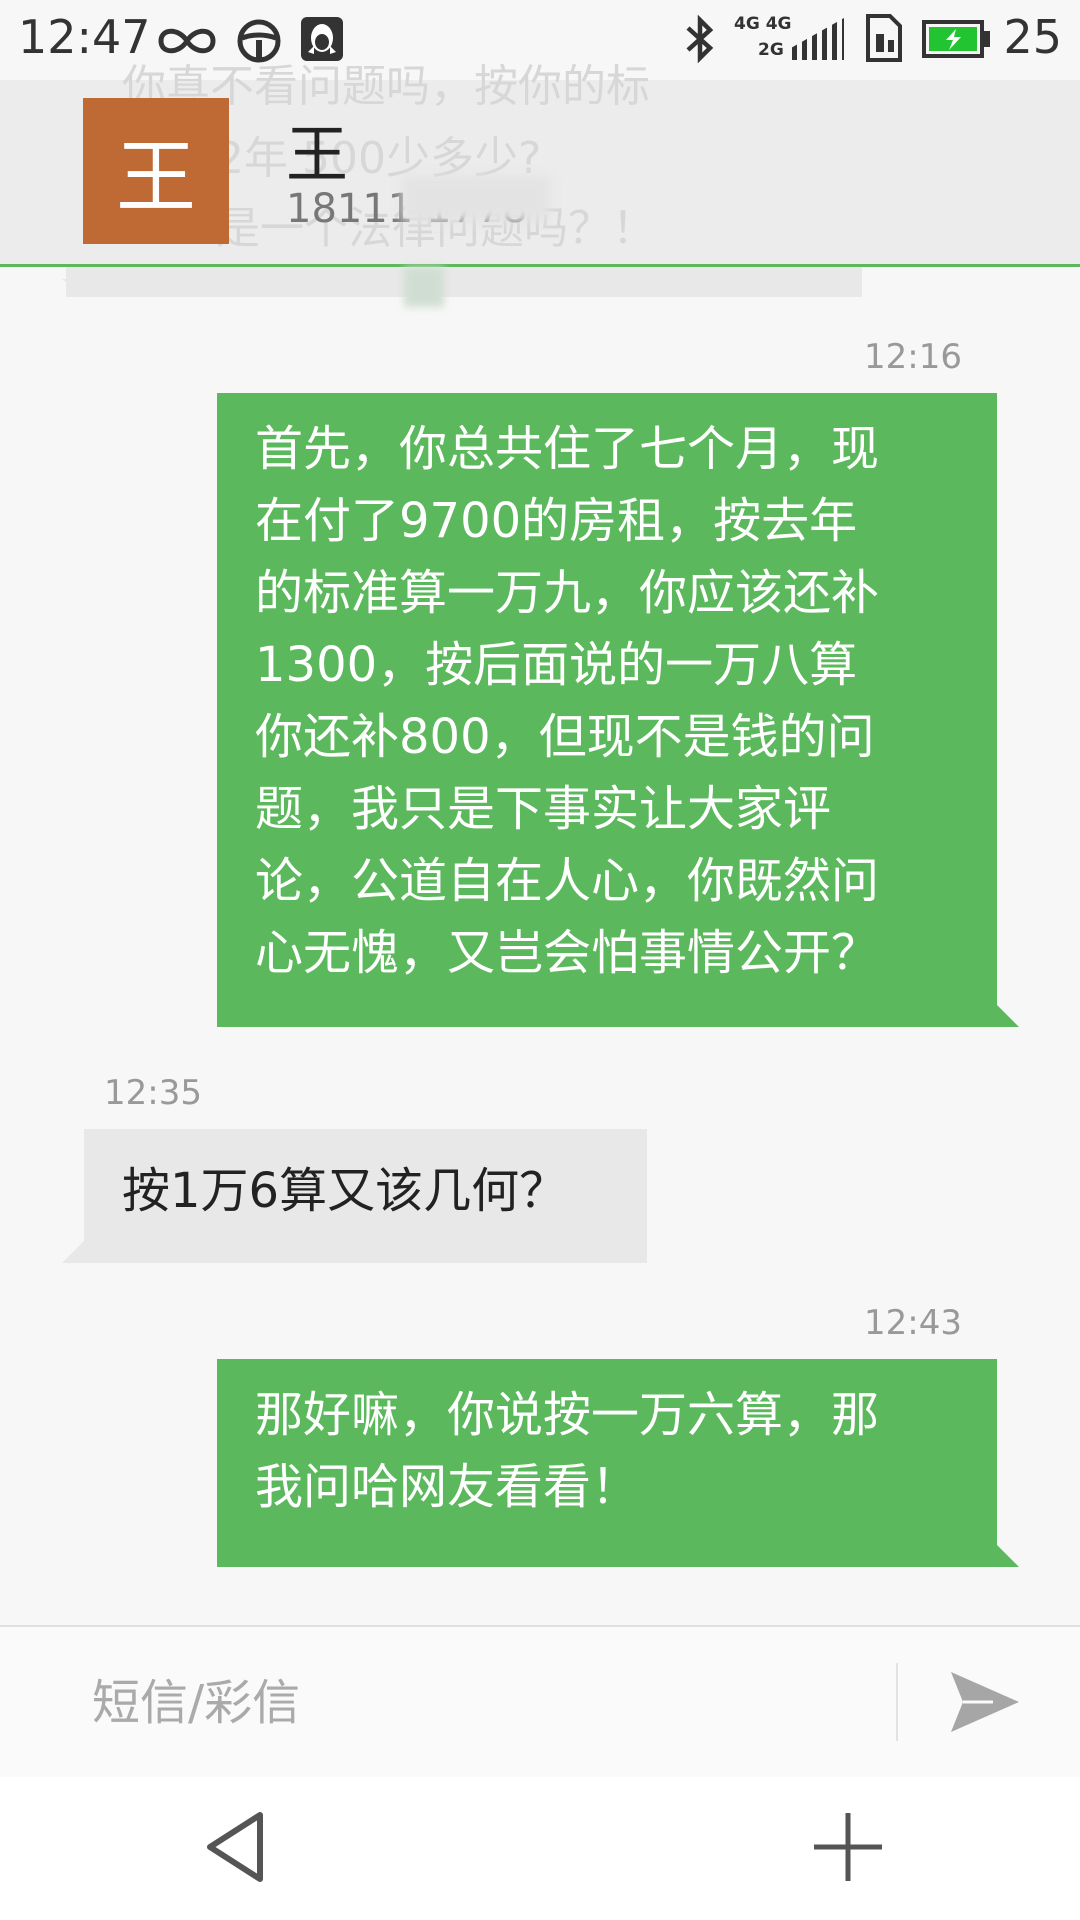 The width and height of the screenshot is (1080, 1920). Describe the element at coordinates (985, 1702) in the screenshot. I see `send-arrow-icon` at that location.